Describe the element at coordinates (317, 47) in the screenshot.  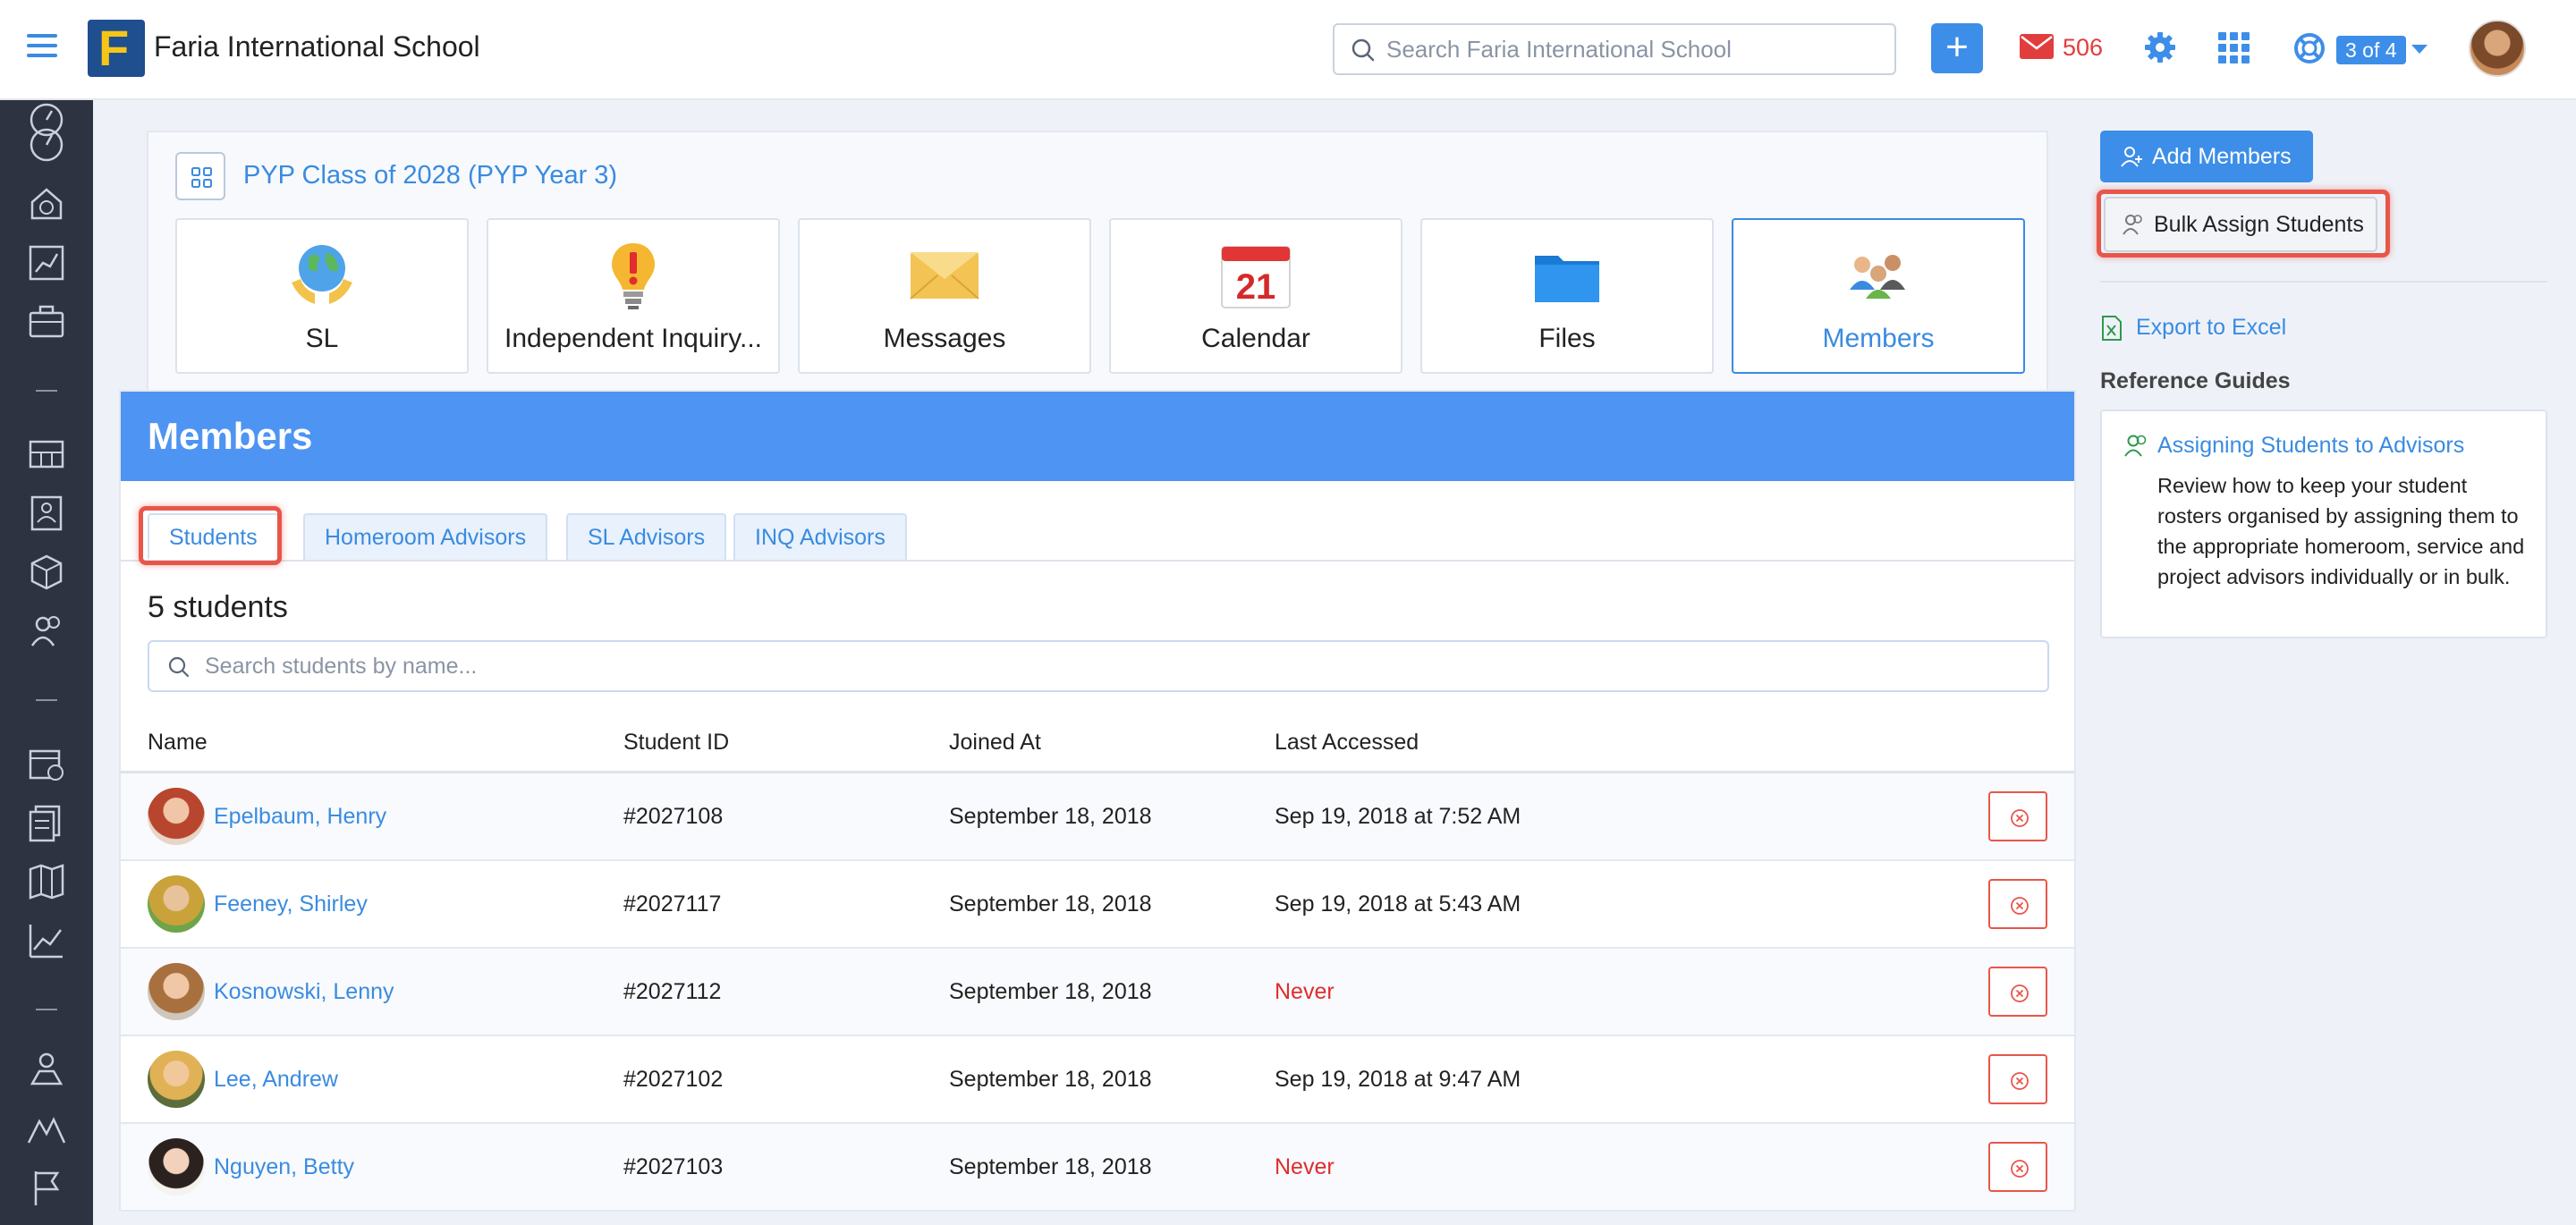
I see `school-name: Faria International School` at that location.